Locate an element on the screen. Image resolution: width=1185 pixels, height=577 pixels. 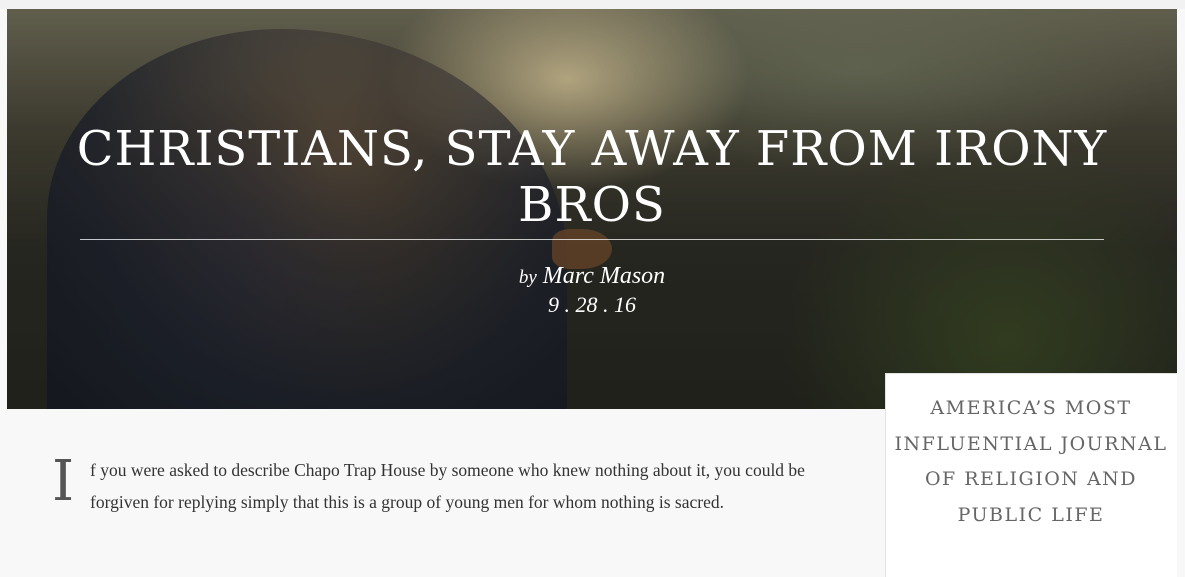
publish-date: 9 . 28 . 16 is located at coordinates (592, 304).